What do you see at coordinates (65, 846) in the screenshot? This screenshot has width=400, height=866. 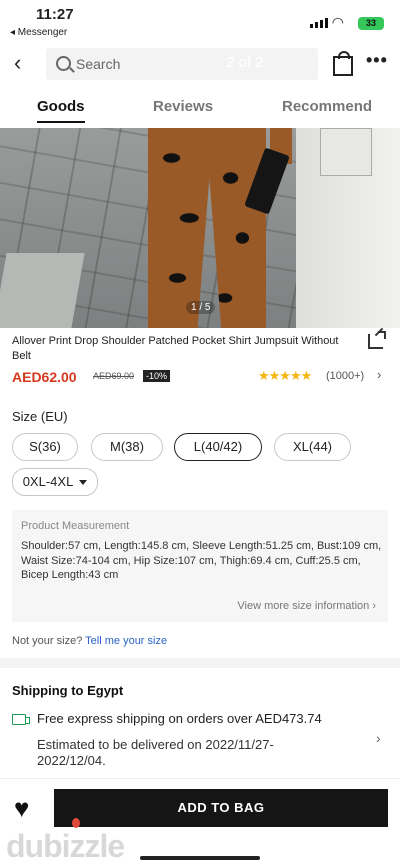 I see `dubizzle-watermark: dubizzle` at bounding box center [65, 846].